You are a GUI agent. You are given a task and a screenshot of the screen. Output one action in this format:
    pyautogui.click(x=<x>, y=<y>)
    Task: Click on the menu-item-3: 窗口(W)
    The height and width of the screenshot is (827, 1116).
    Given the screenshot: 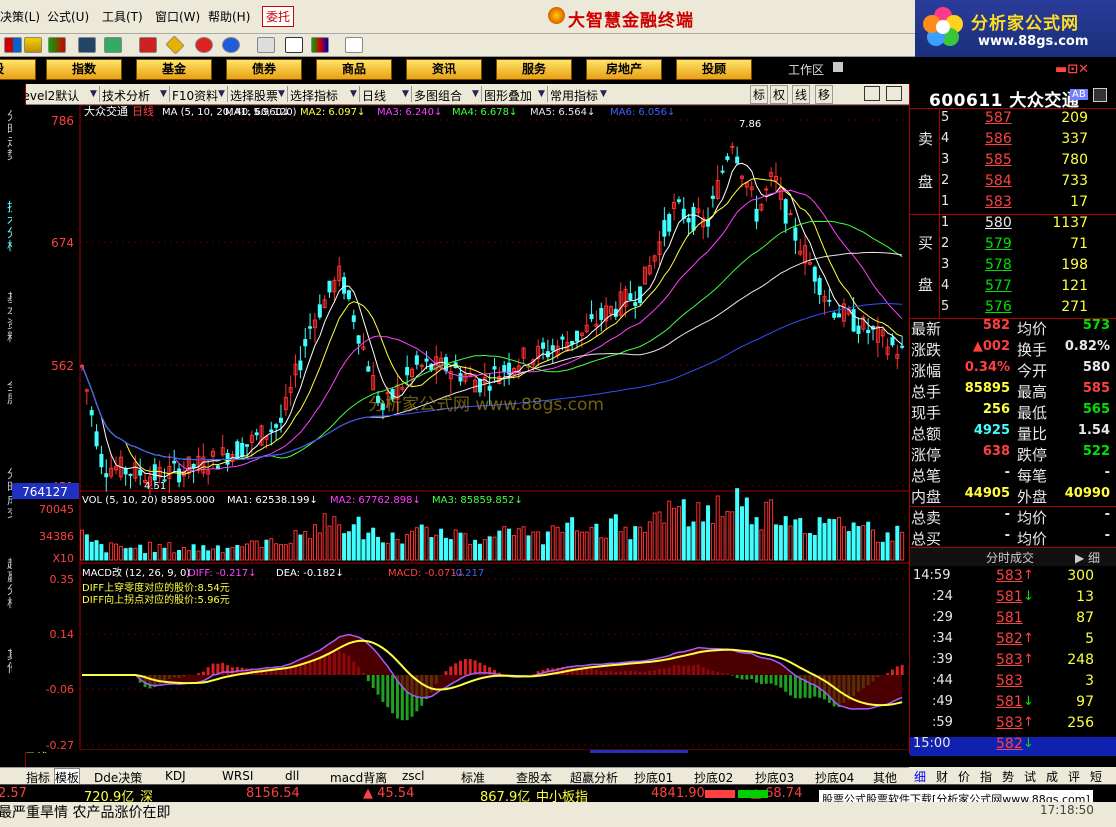 What is the action you would take?
    pyautogui.click(x=177, y=16)
    